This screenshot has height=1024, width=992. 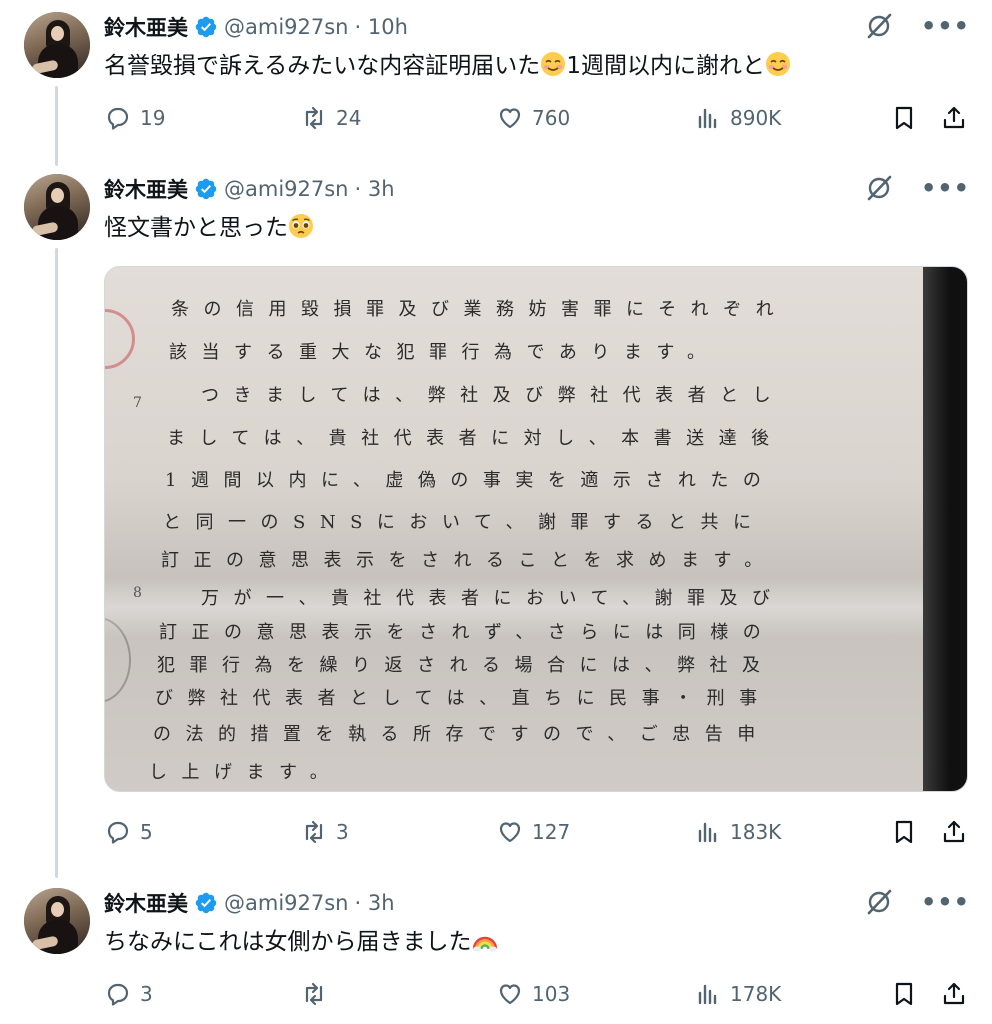 I want to click on retweet-button: 3, so click(x=324, y=832).